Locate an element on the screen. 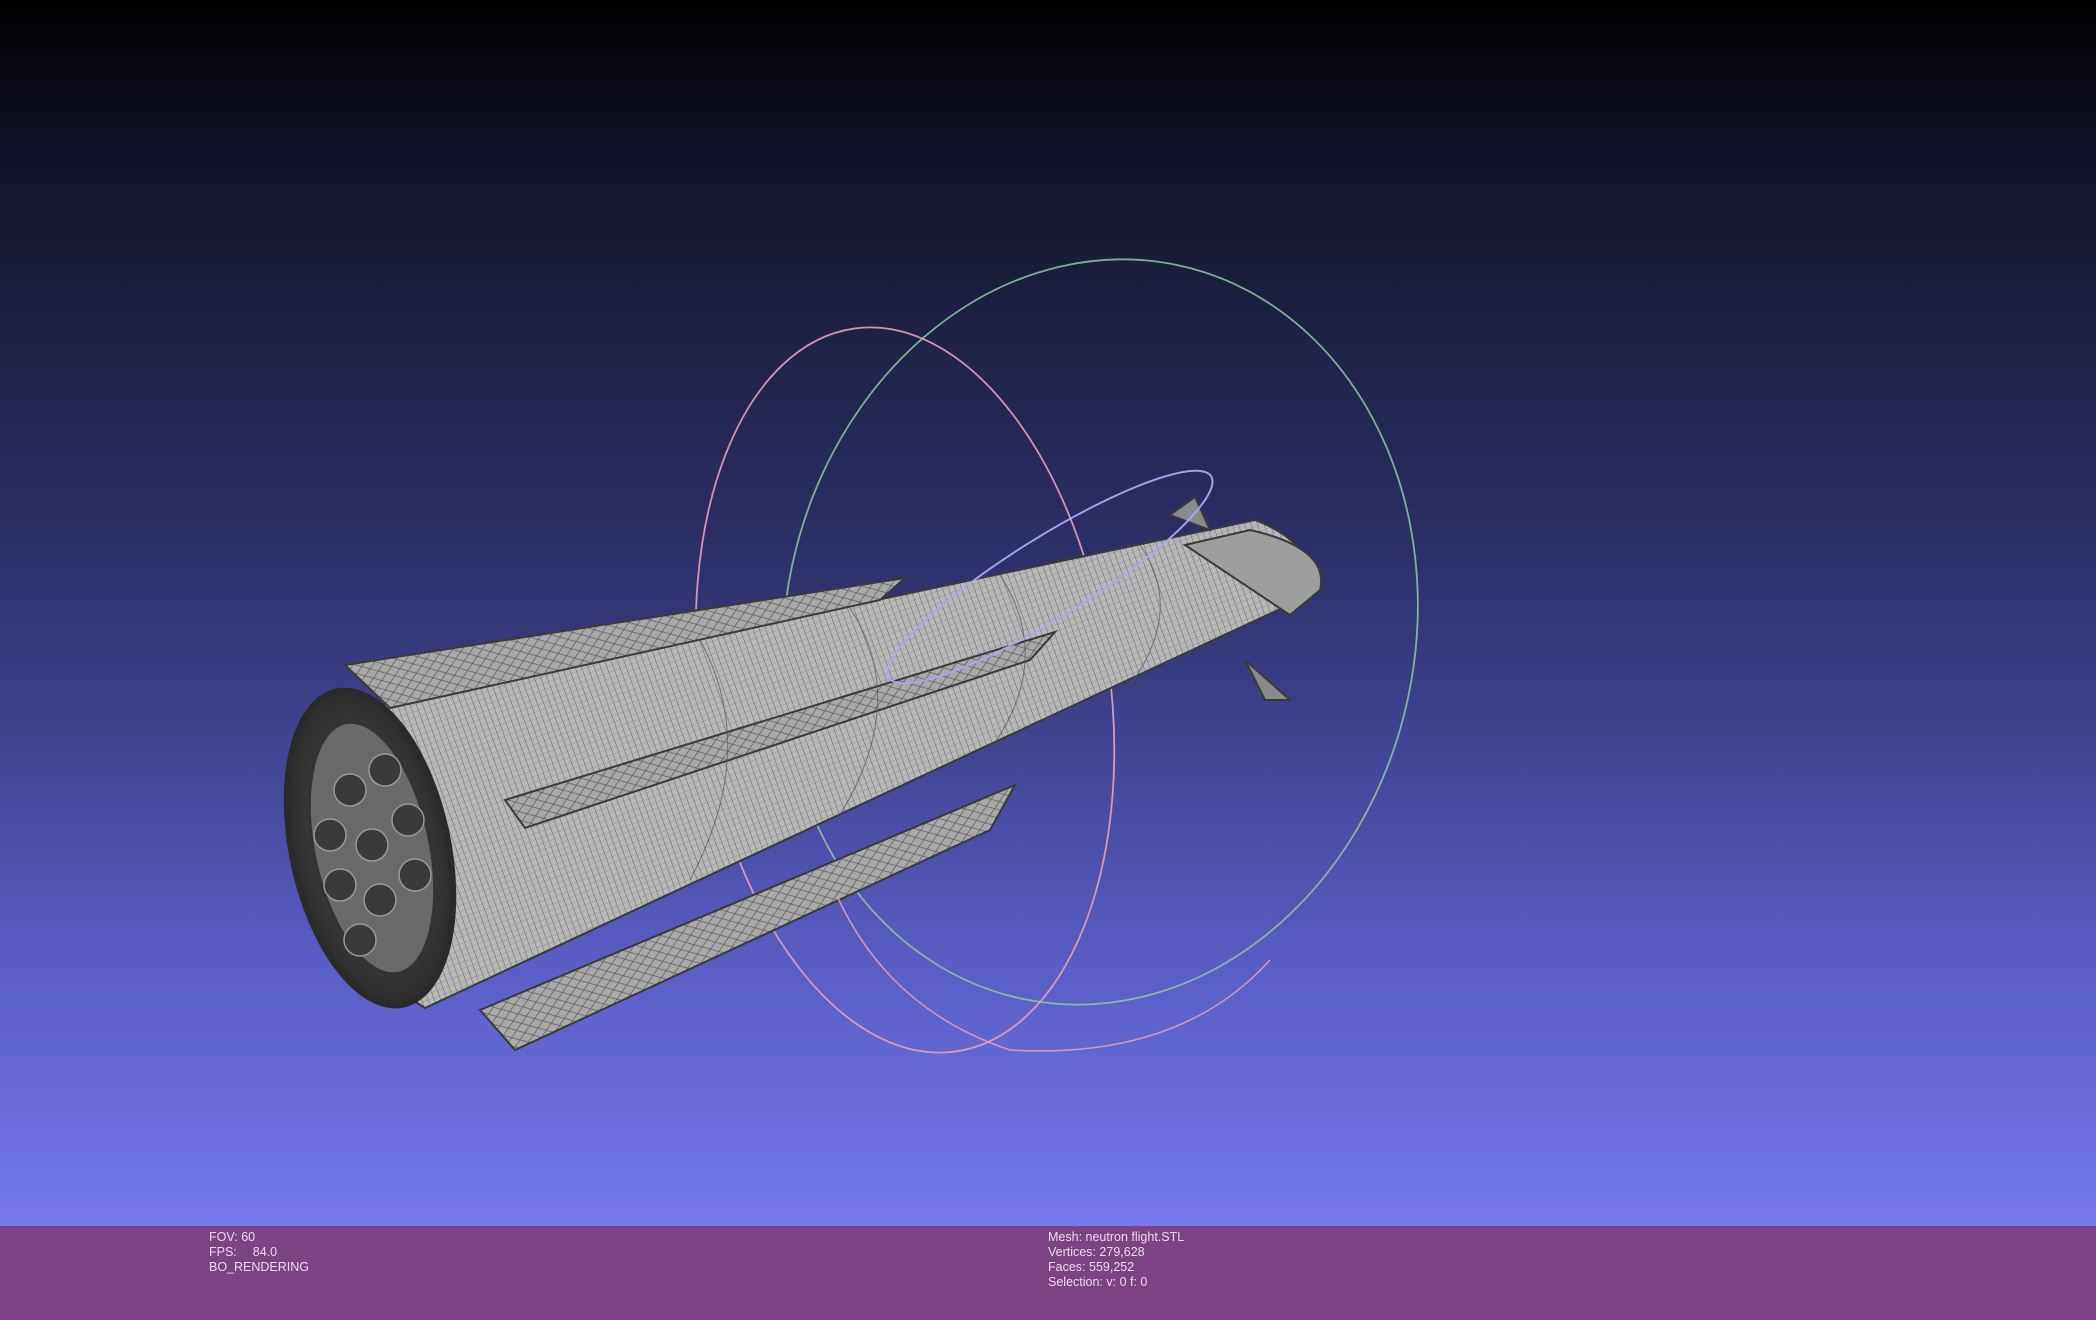  vertices-readout: Vertices: 279,628 is located at coordinates (1116, 1252).